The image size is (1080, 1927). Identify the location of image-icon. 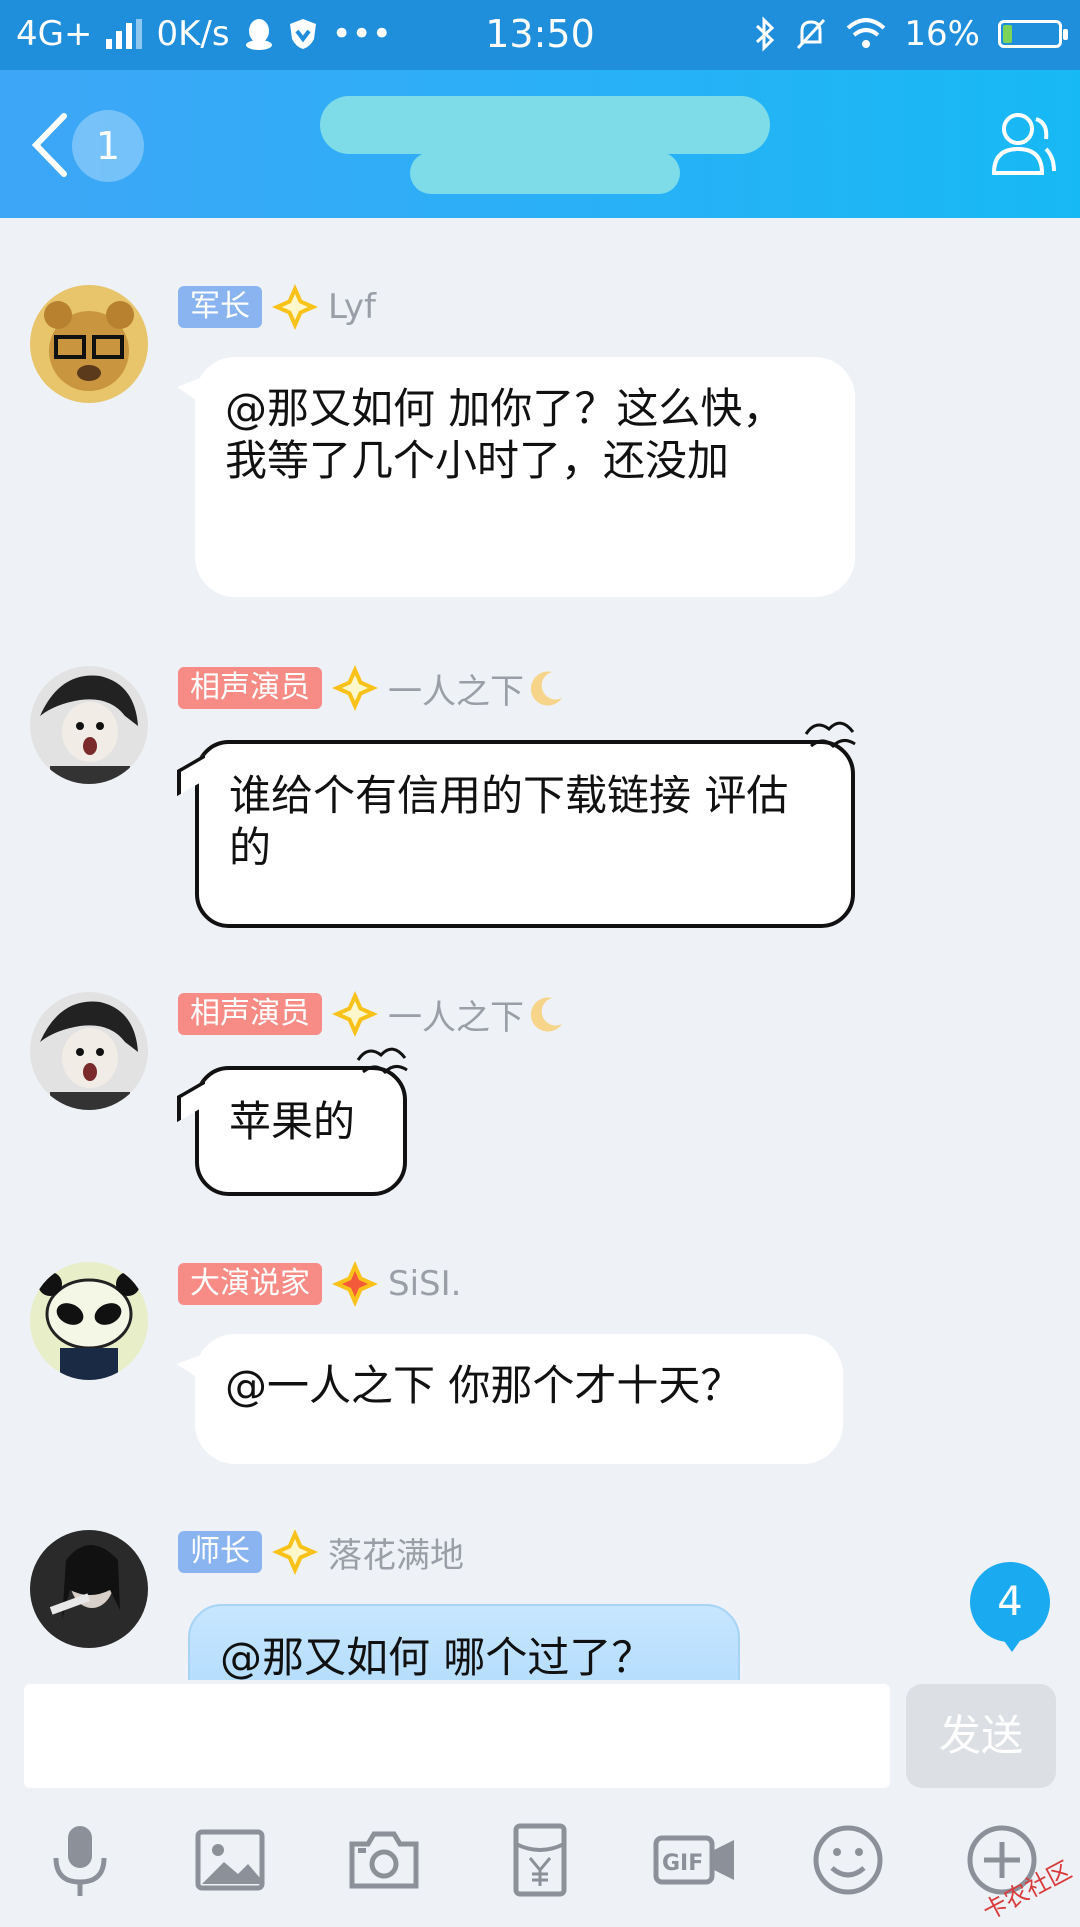
(230, 1860).